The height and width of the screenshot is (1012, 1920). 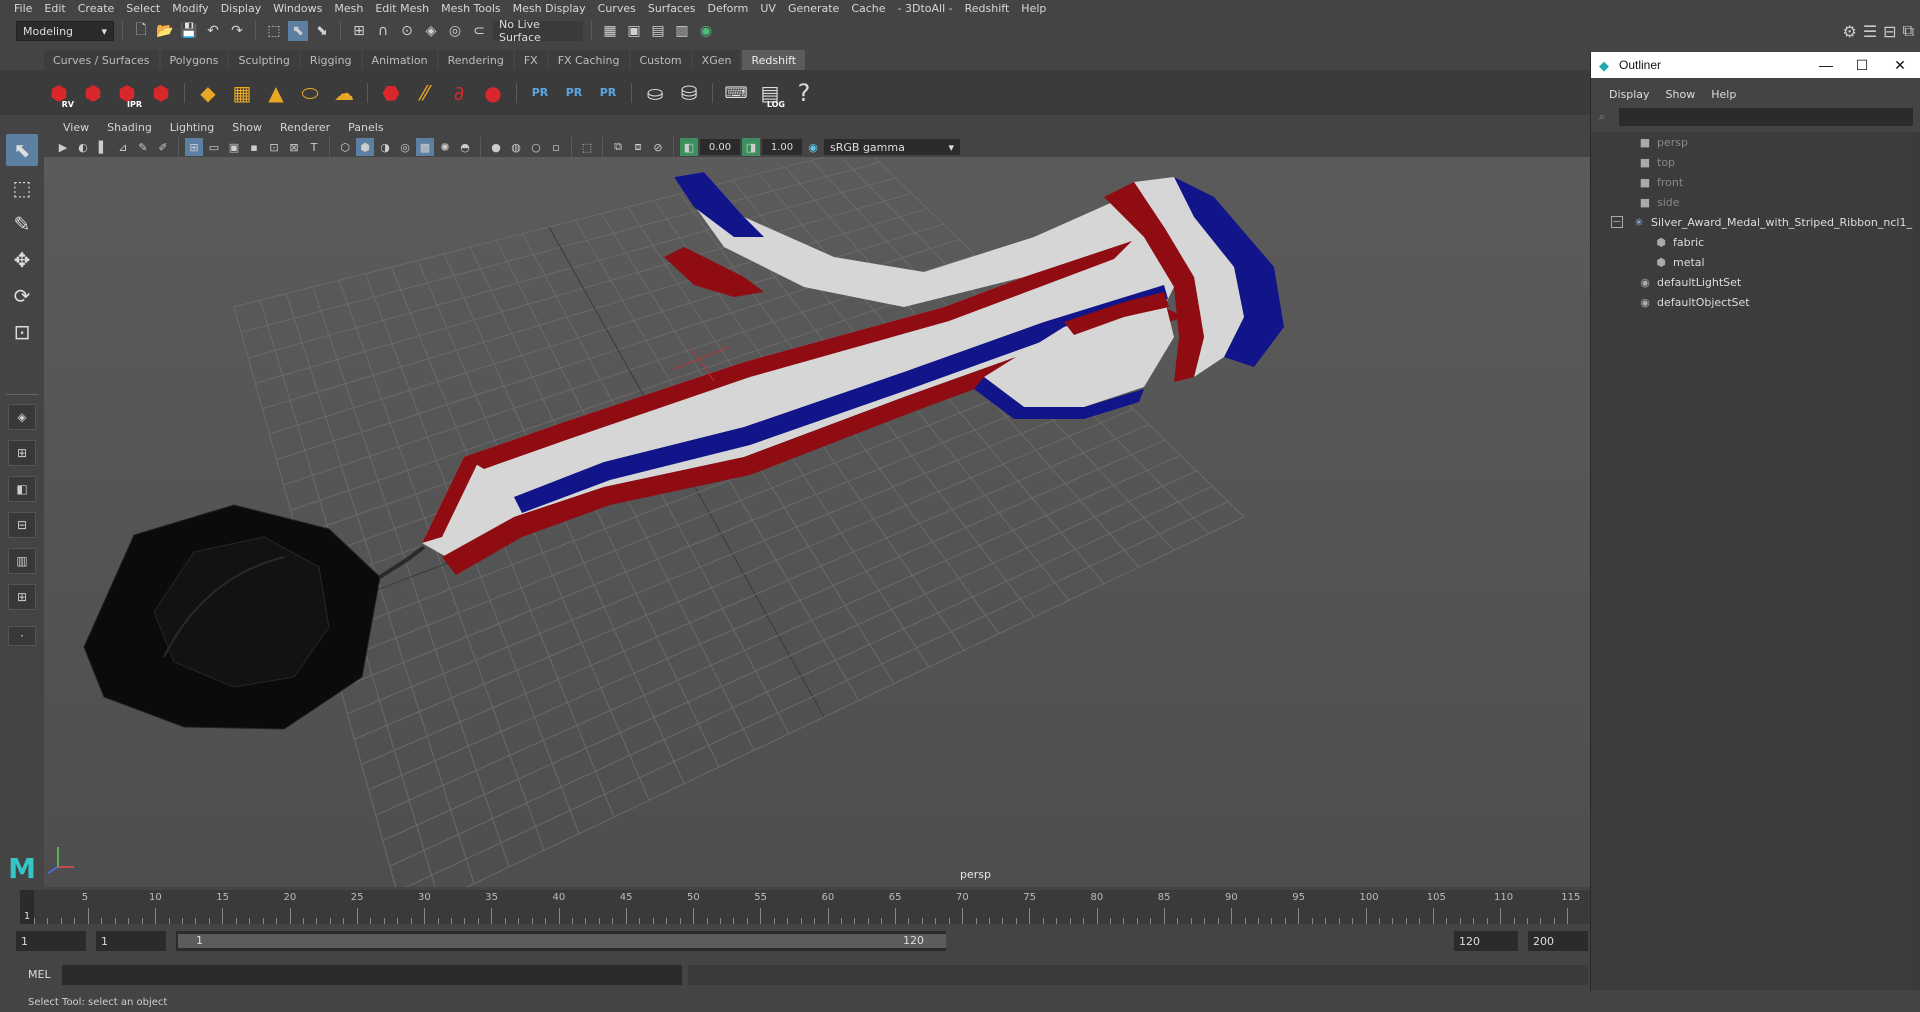 I want to click on lasso-tool-icon: ⬚, so click(x=22, y=188).